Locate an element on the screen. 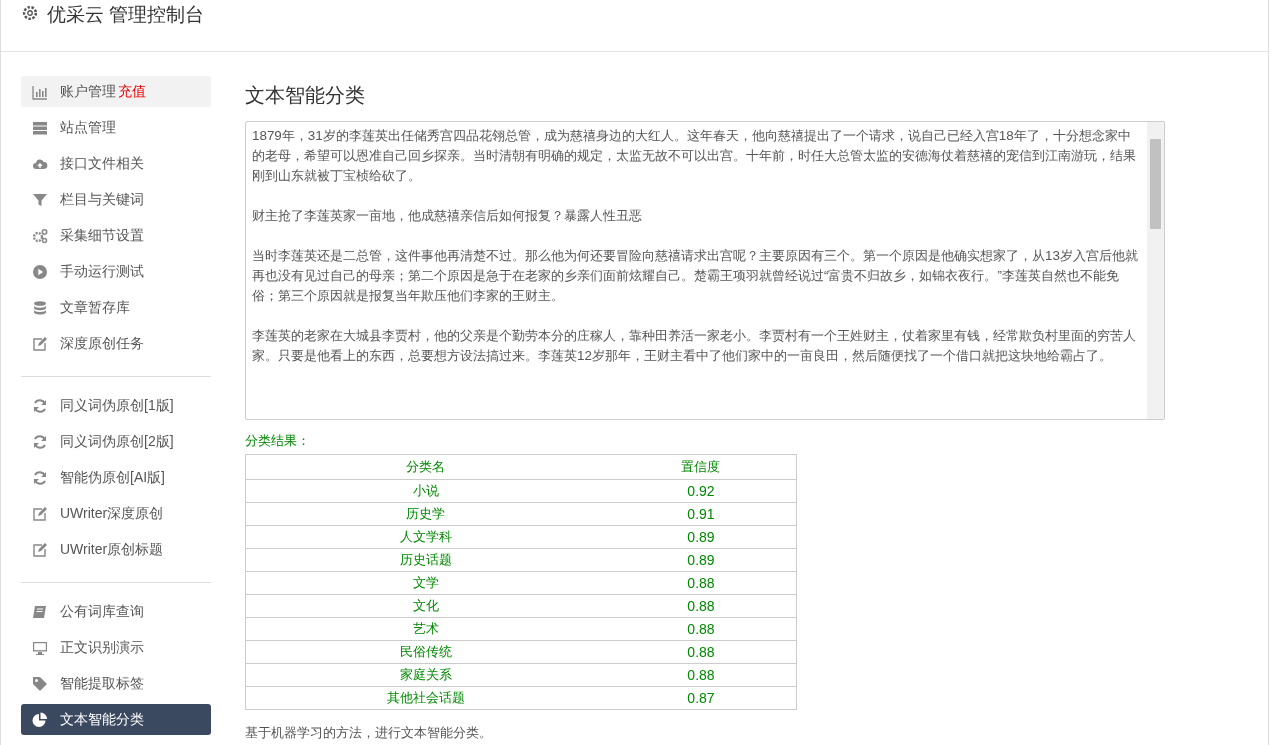 The height and width of the screenshot is (745, 1280). sidebar-item: 手动运行测试 is located at coordinates (116, 271).